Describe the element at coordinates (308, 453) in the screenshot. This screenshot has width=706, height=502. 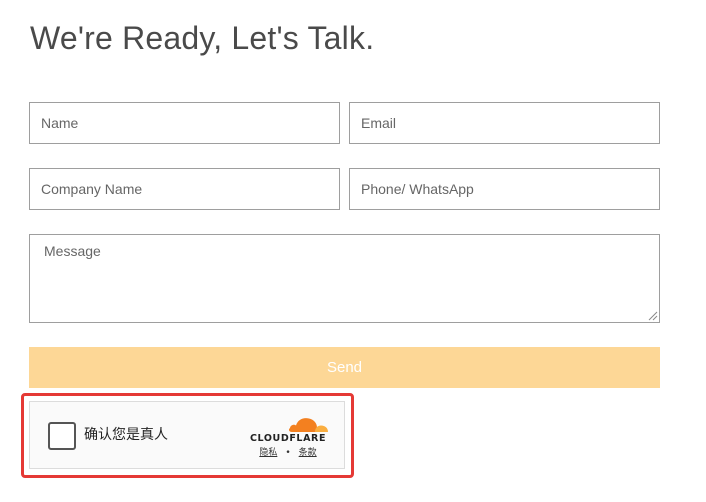
I see `terms-link: 条款` at that location.